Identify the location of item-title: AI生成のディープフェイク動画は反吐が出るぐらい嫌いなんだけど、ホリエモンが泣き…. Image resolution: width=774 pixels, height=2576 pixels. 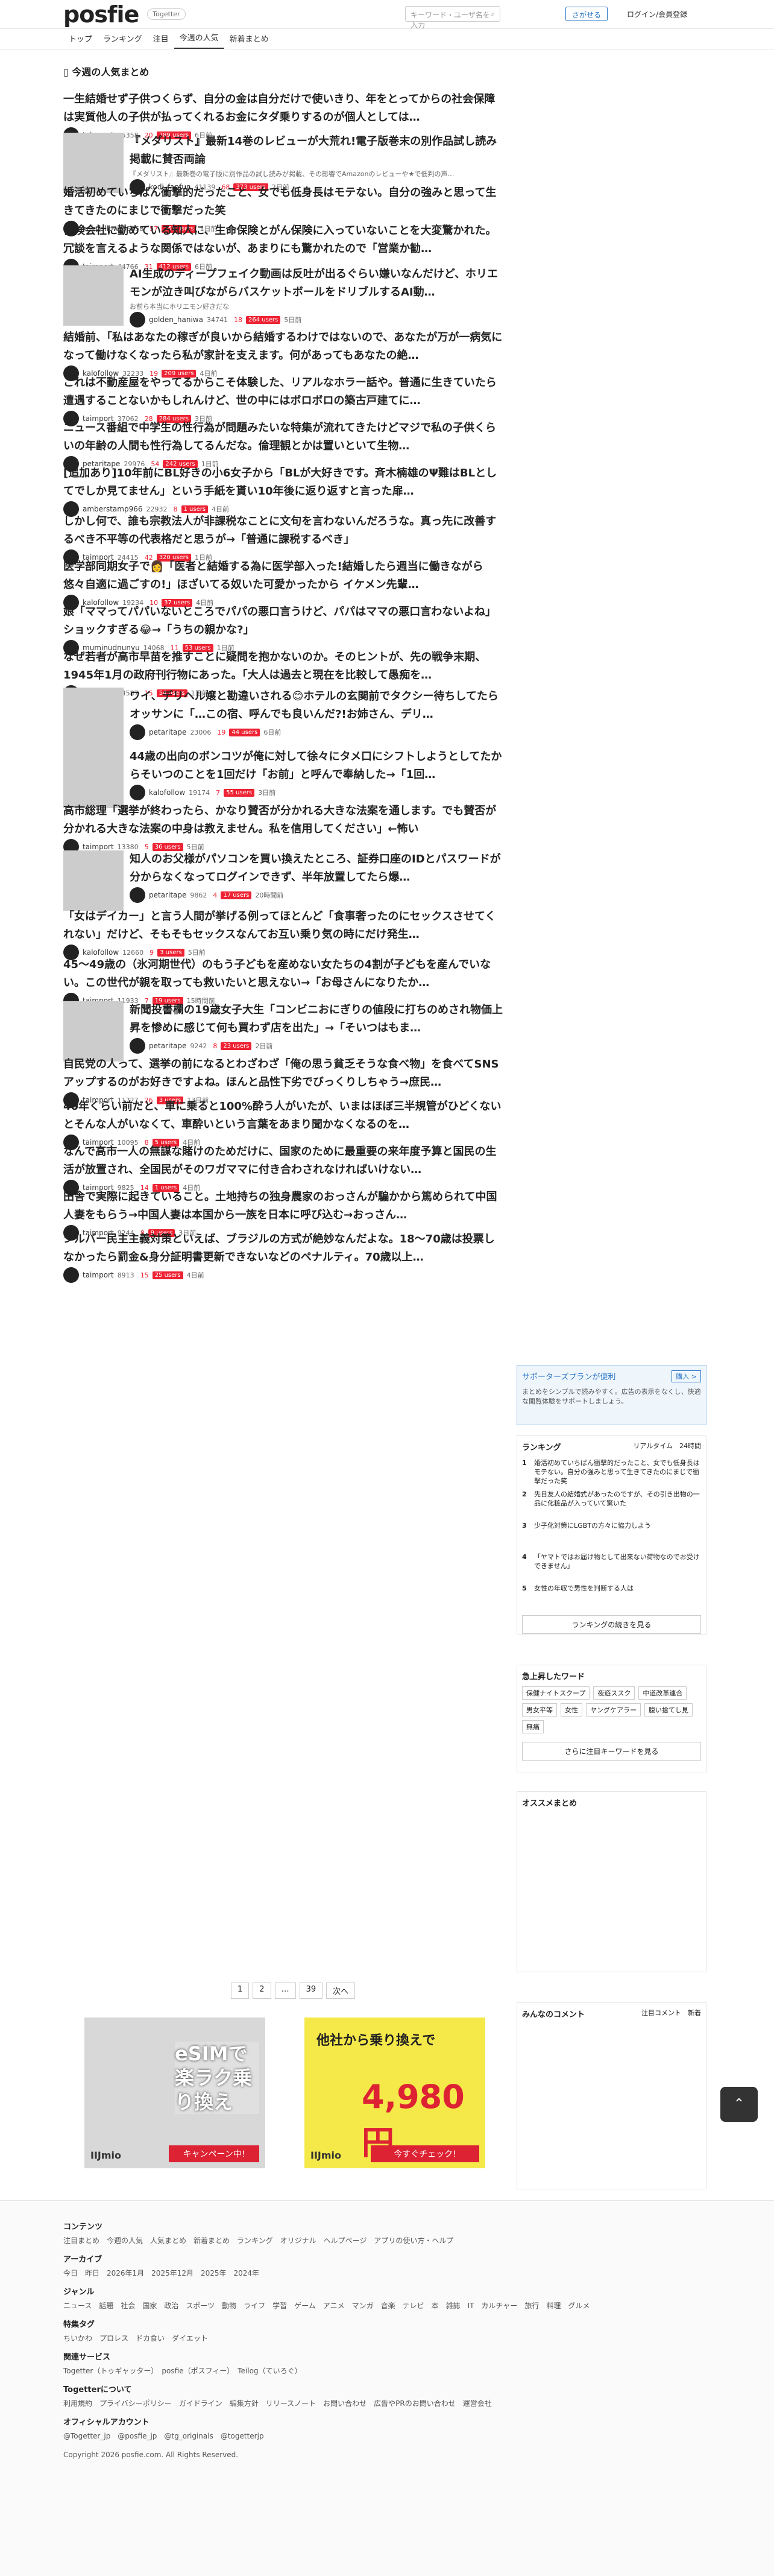
(316, 283).